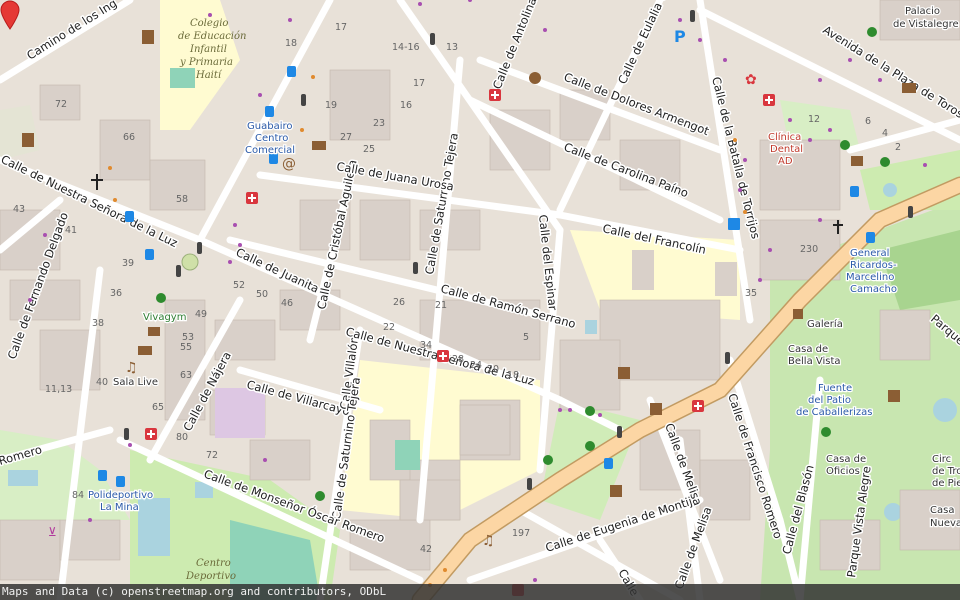 The height and width of the screenshot is (600, 960). What do you see at coordinates (535, 78) in the screenshot?
I see `theatre-icon` at bounding box center [535, 78].